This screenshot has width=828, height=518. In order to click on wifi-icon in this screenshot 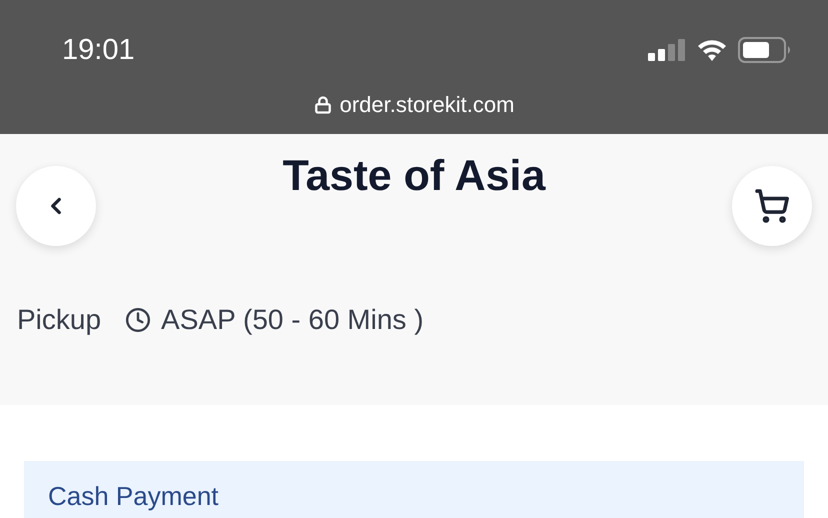, I will do `click(712, 50)`.